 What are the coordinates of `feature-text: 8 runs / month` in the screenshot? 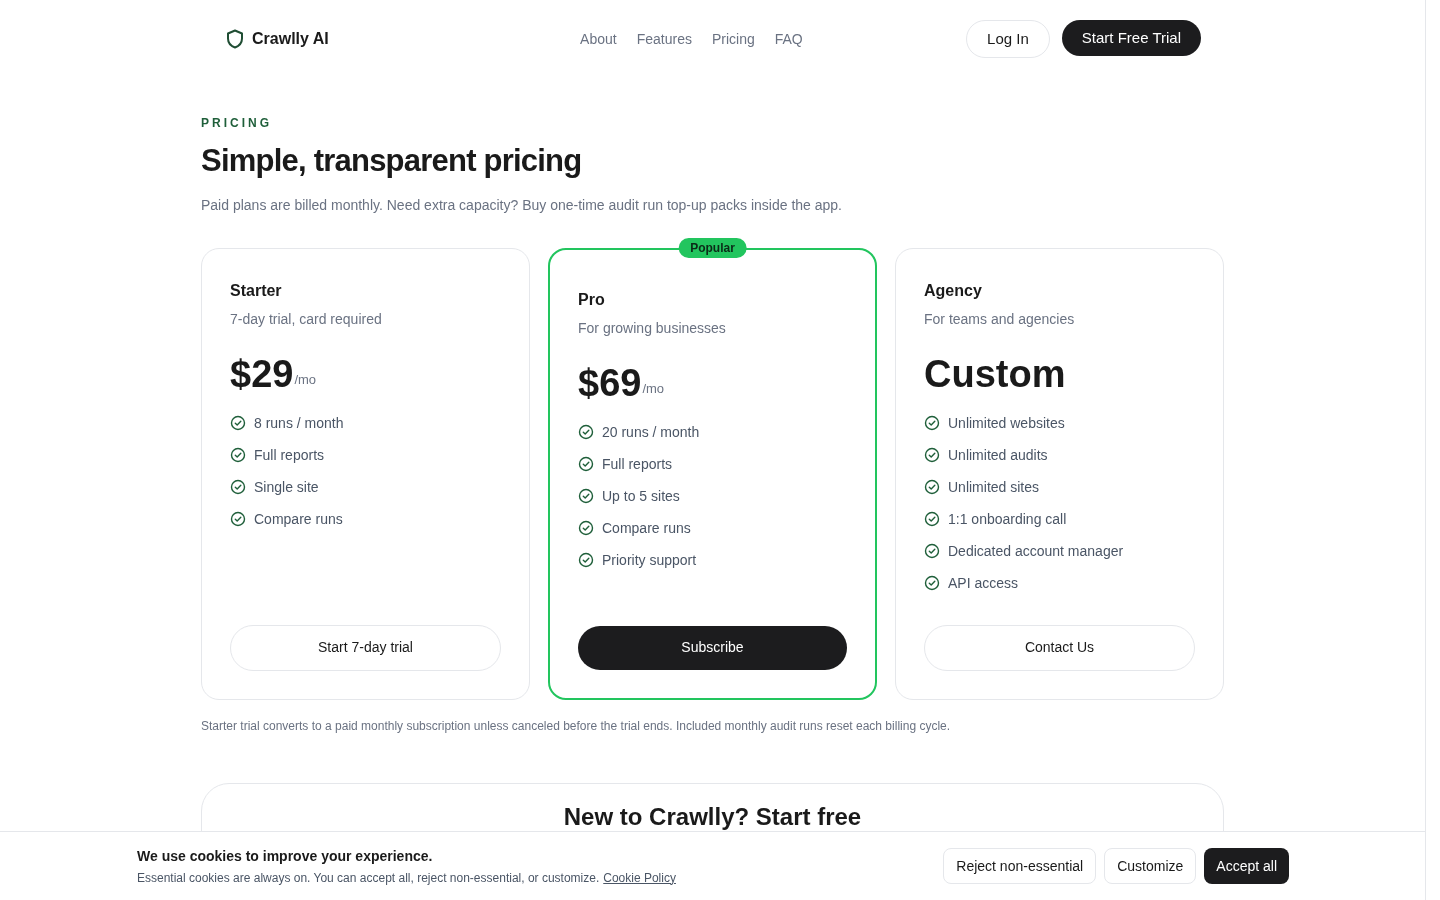 It's located at (299, 422).